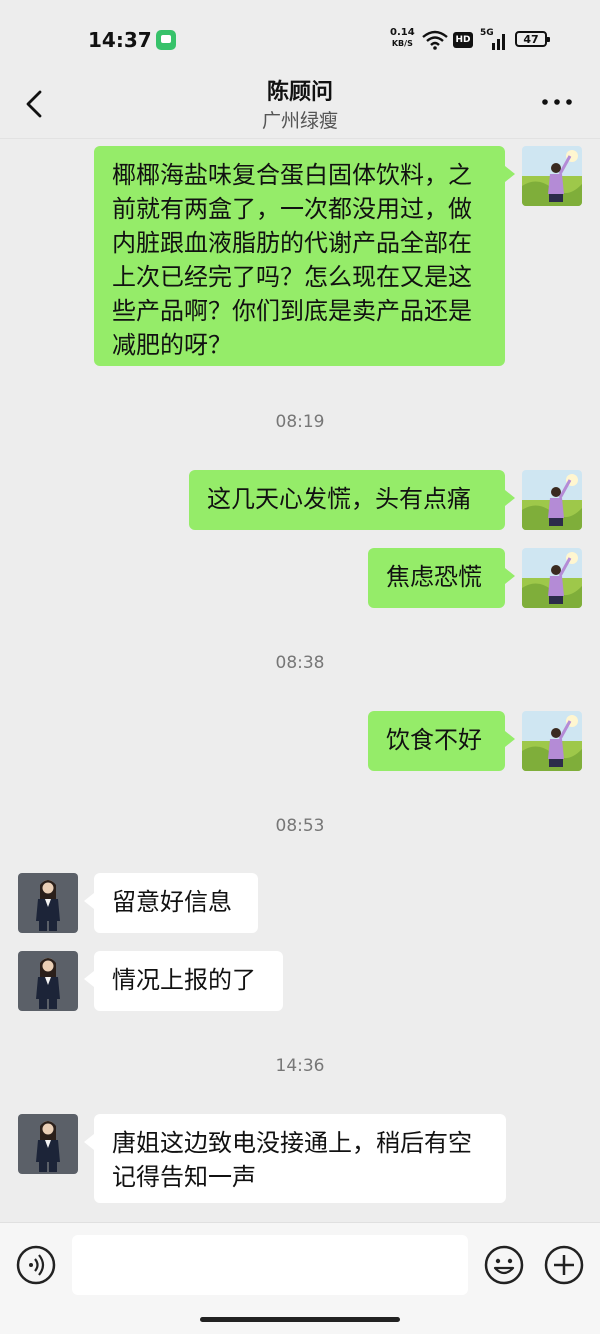 The image size is (600, 1334). Describe the element at coordinates (300, 1066) in the screenshot. I see `timestamp: 14:36` at that location.